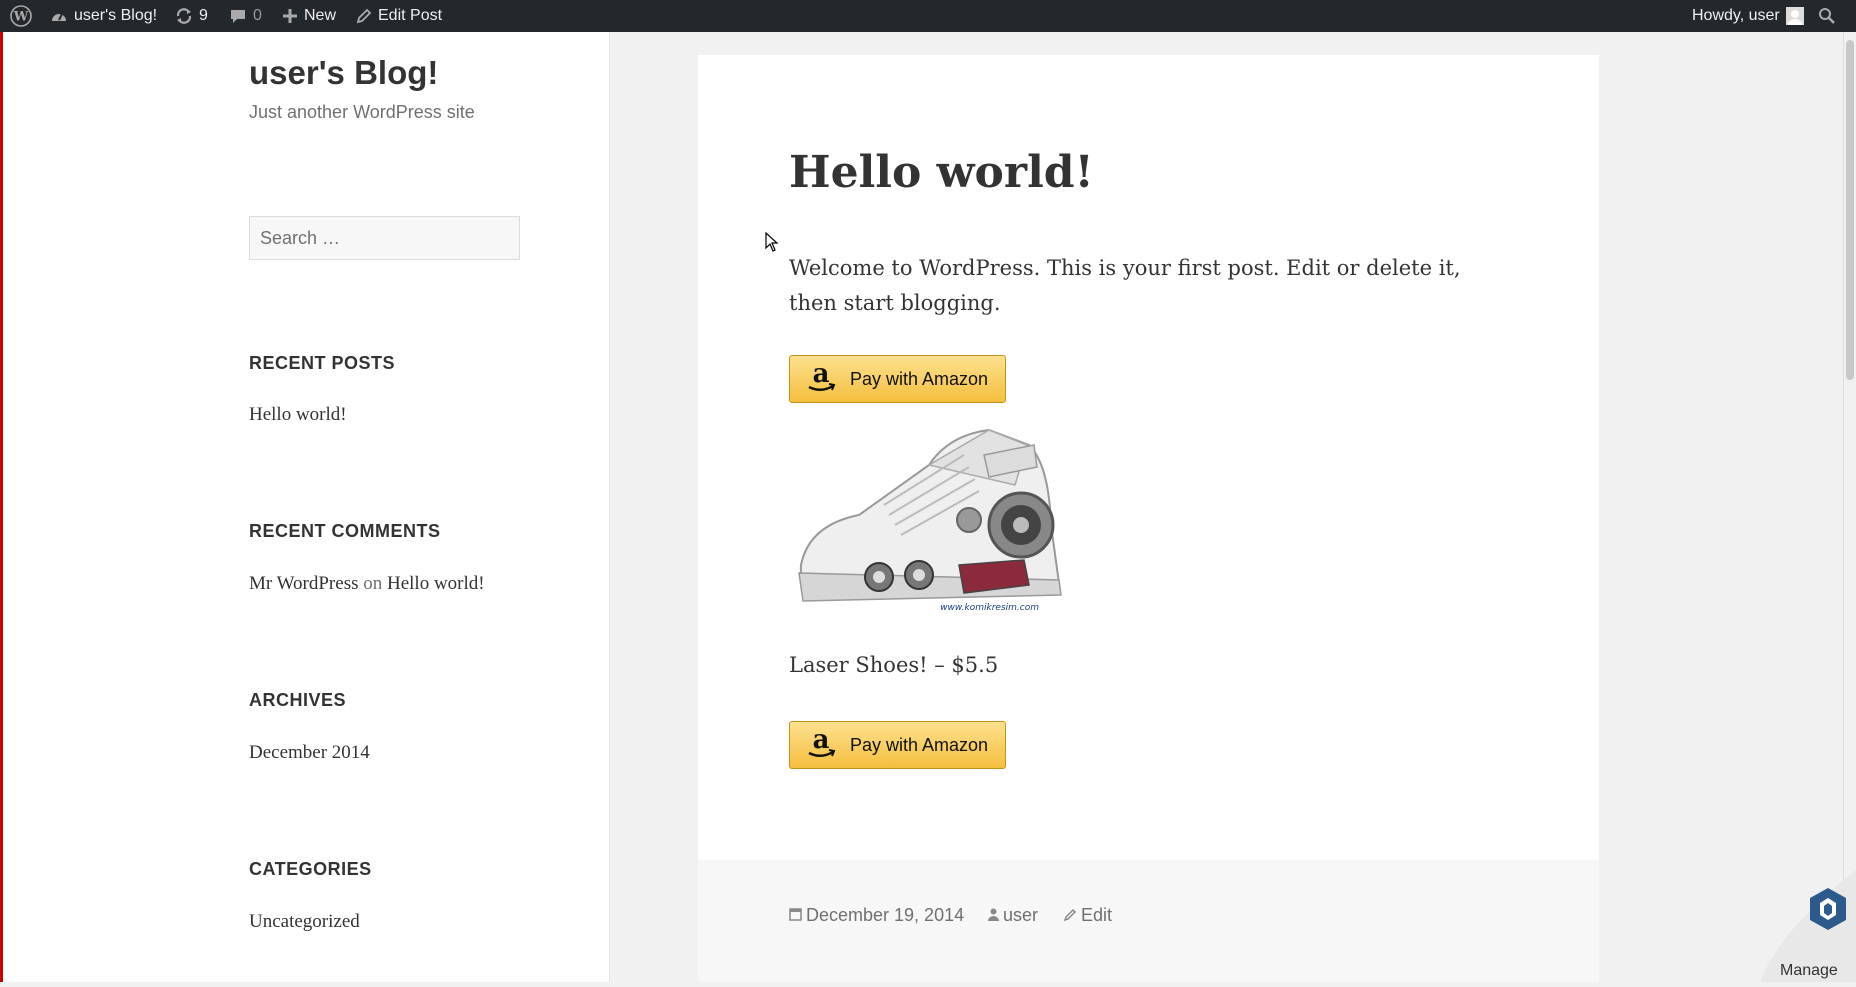 The height and width of the screenshot is (987, 1856). What do you see at coordinates (362, 112) in the screenshot?
I see `site-description: Just another WordPress site` at bounding box center [362, 112].